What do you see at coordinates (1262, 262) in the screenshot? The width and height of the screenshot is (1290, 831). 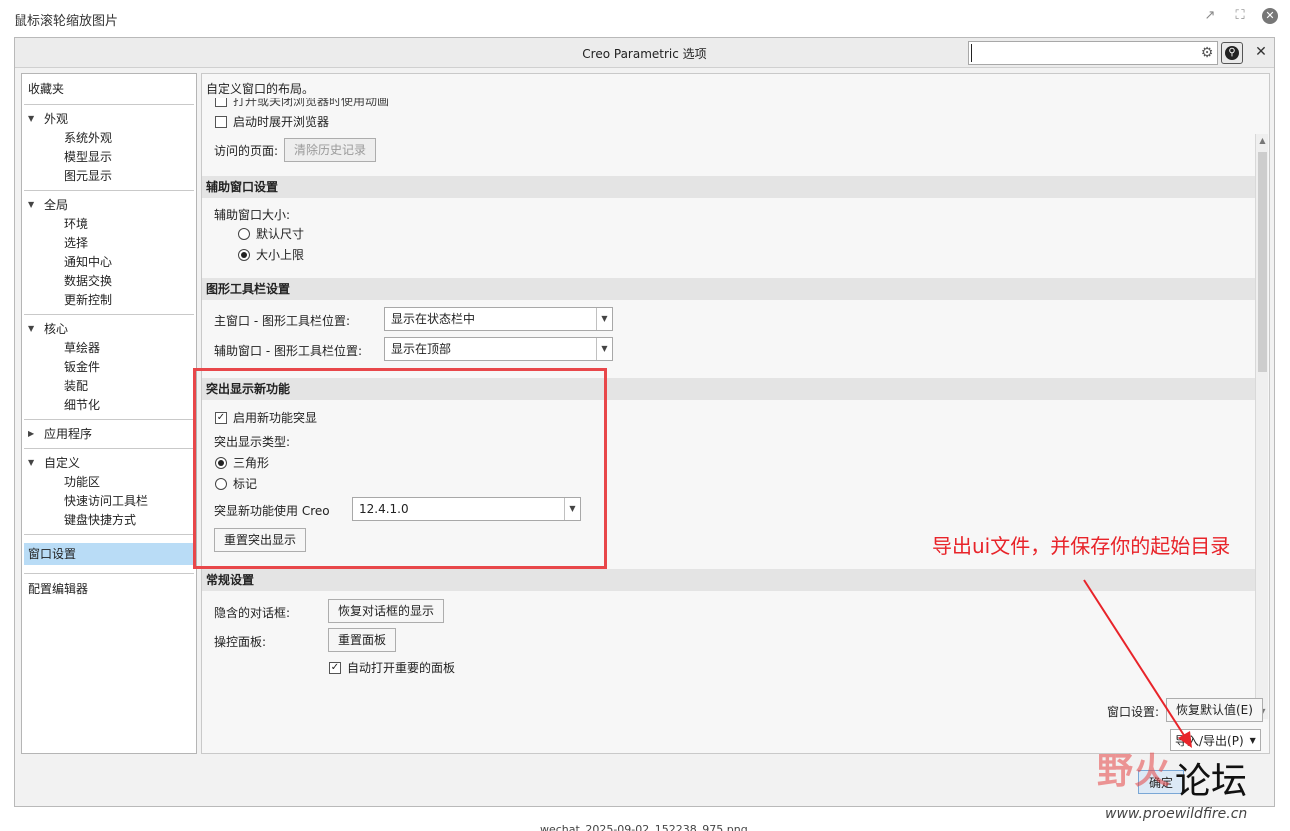 I see `scroll-thumb` at bounding box center [1262, 262].